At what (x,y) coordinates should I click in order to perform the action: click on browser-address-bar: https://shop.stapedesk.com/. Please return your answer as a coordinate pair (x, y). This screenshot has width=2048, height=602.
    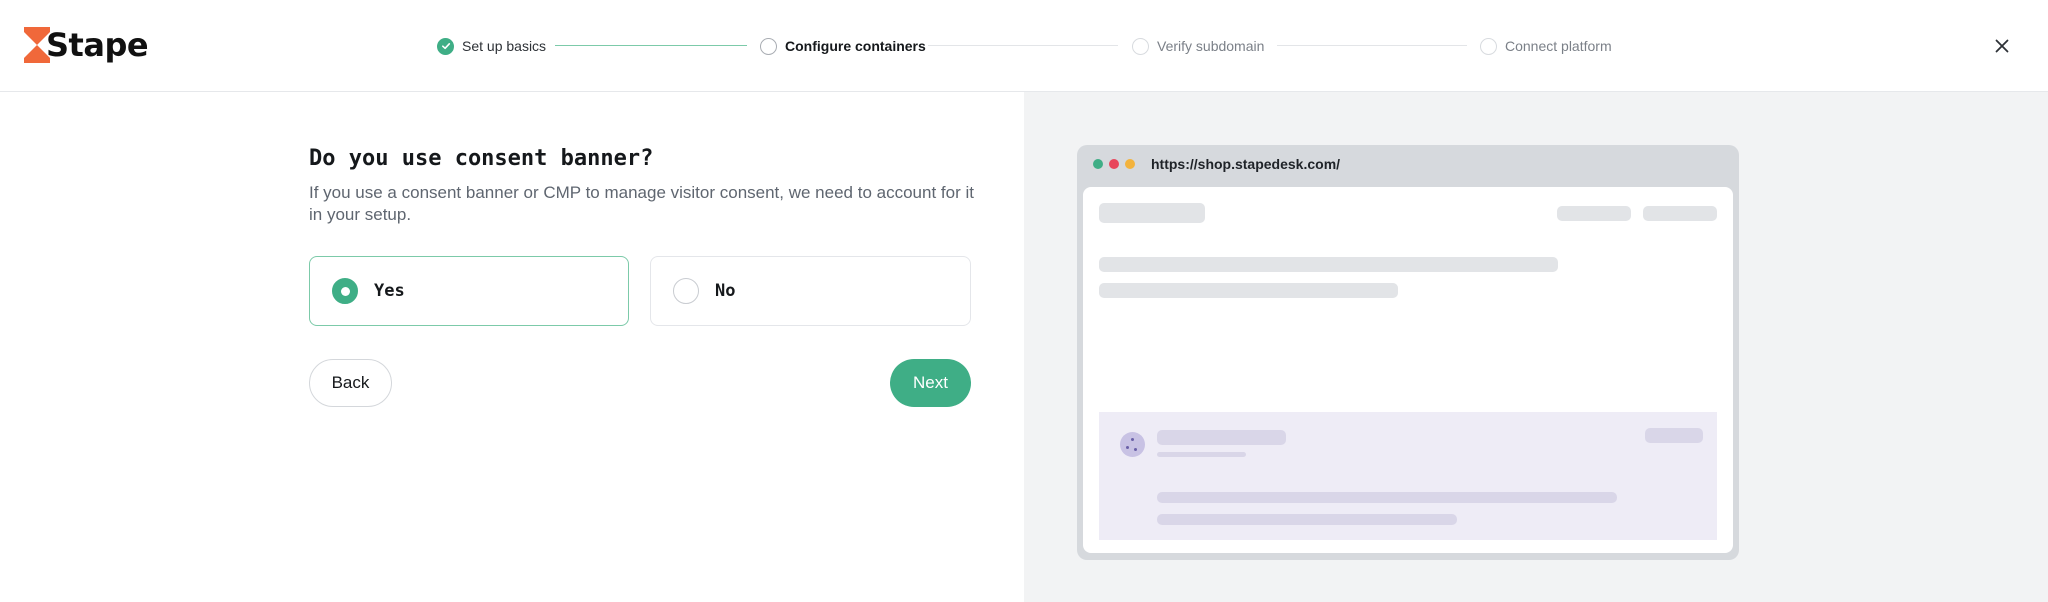
    Looking at the image, I should click on (1408, 164).